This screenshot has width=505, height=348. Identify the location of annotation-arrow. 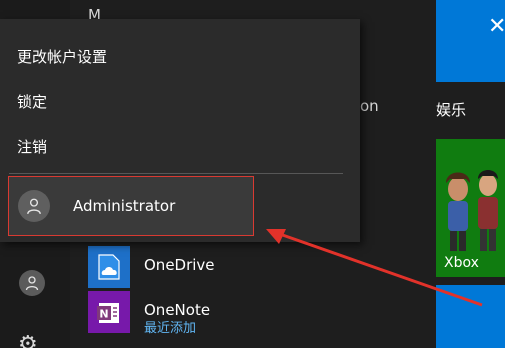
(374, 268).